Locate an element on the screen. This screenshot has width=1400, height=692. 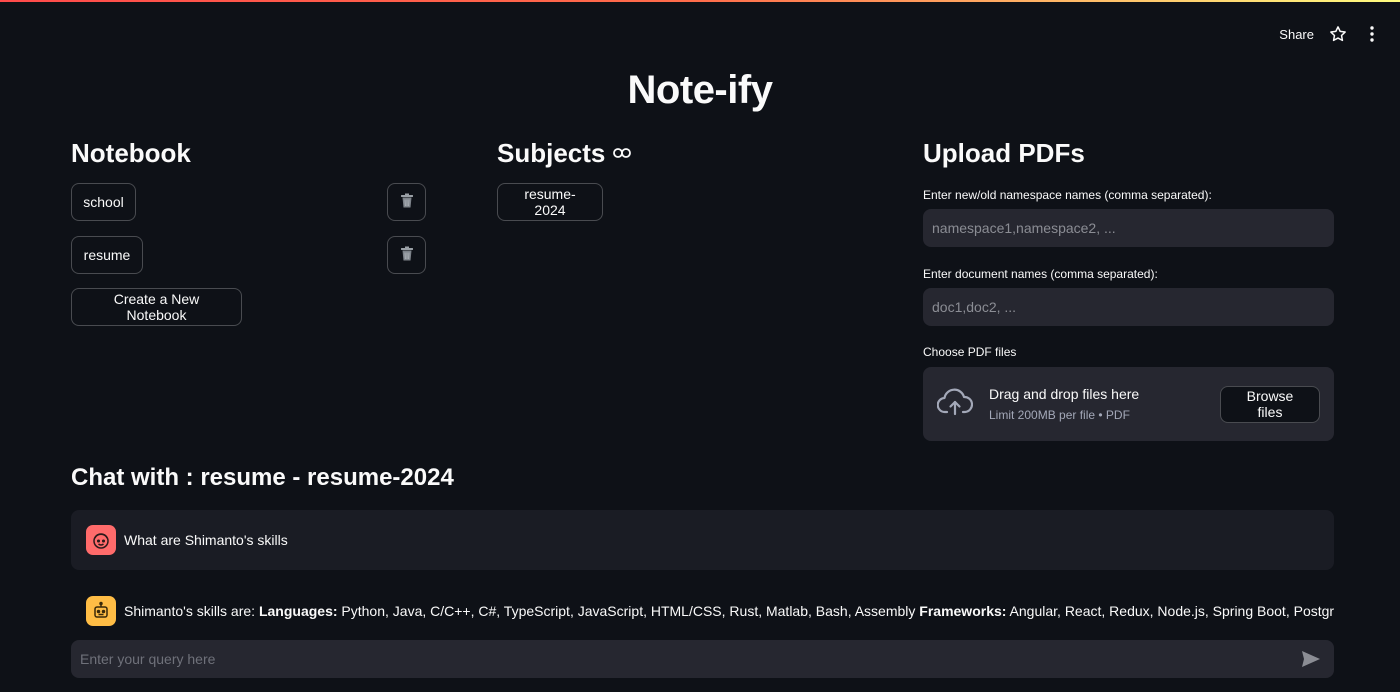
dropzone-main-text: Drag and drop files here is located at coordinates (1064, 394).